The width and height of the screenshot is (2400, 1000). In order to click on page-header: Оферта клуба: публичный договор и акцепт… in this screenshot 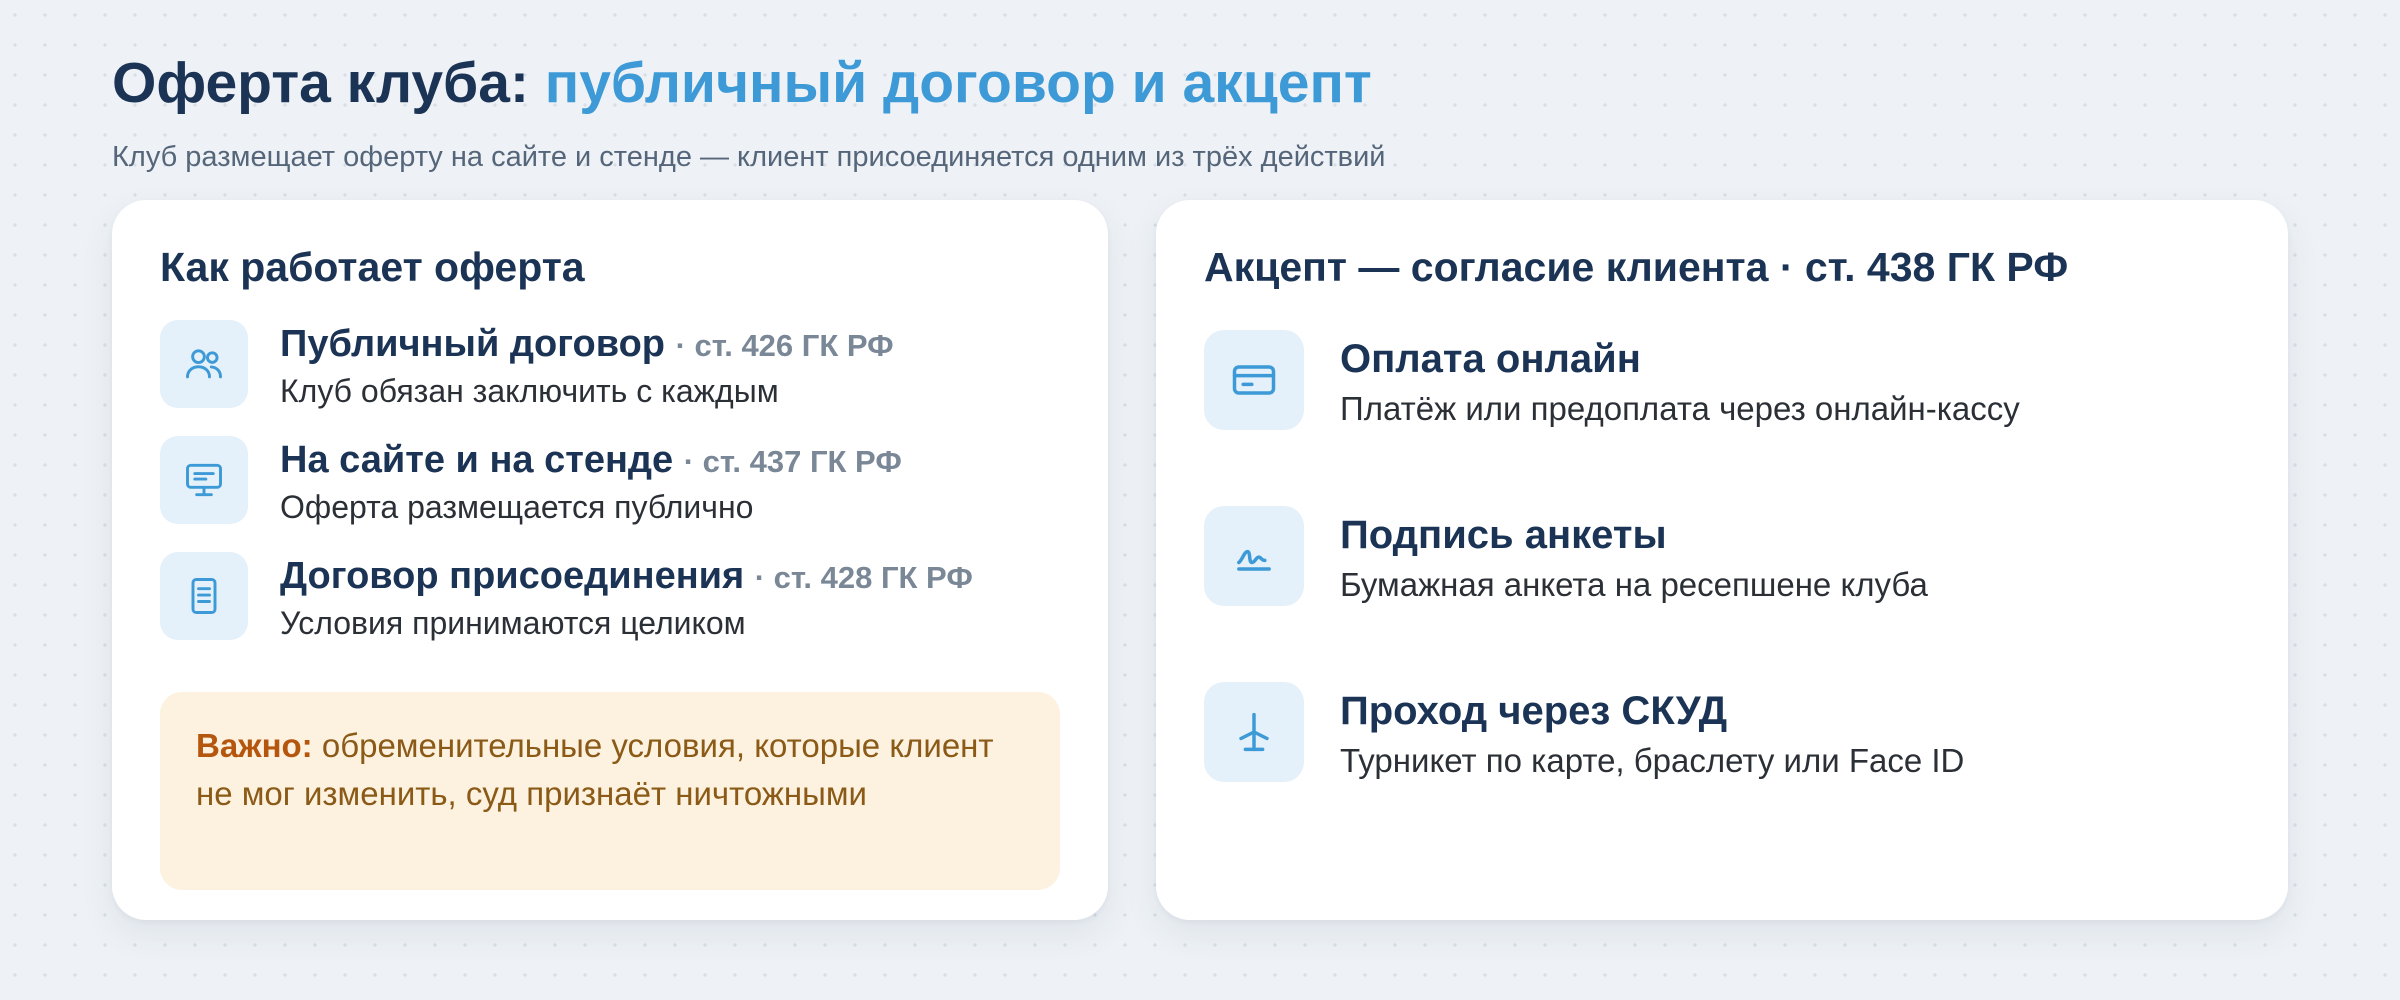, I will do `click(748, 111)`.